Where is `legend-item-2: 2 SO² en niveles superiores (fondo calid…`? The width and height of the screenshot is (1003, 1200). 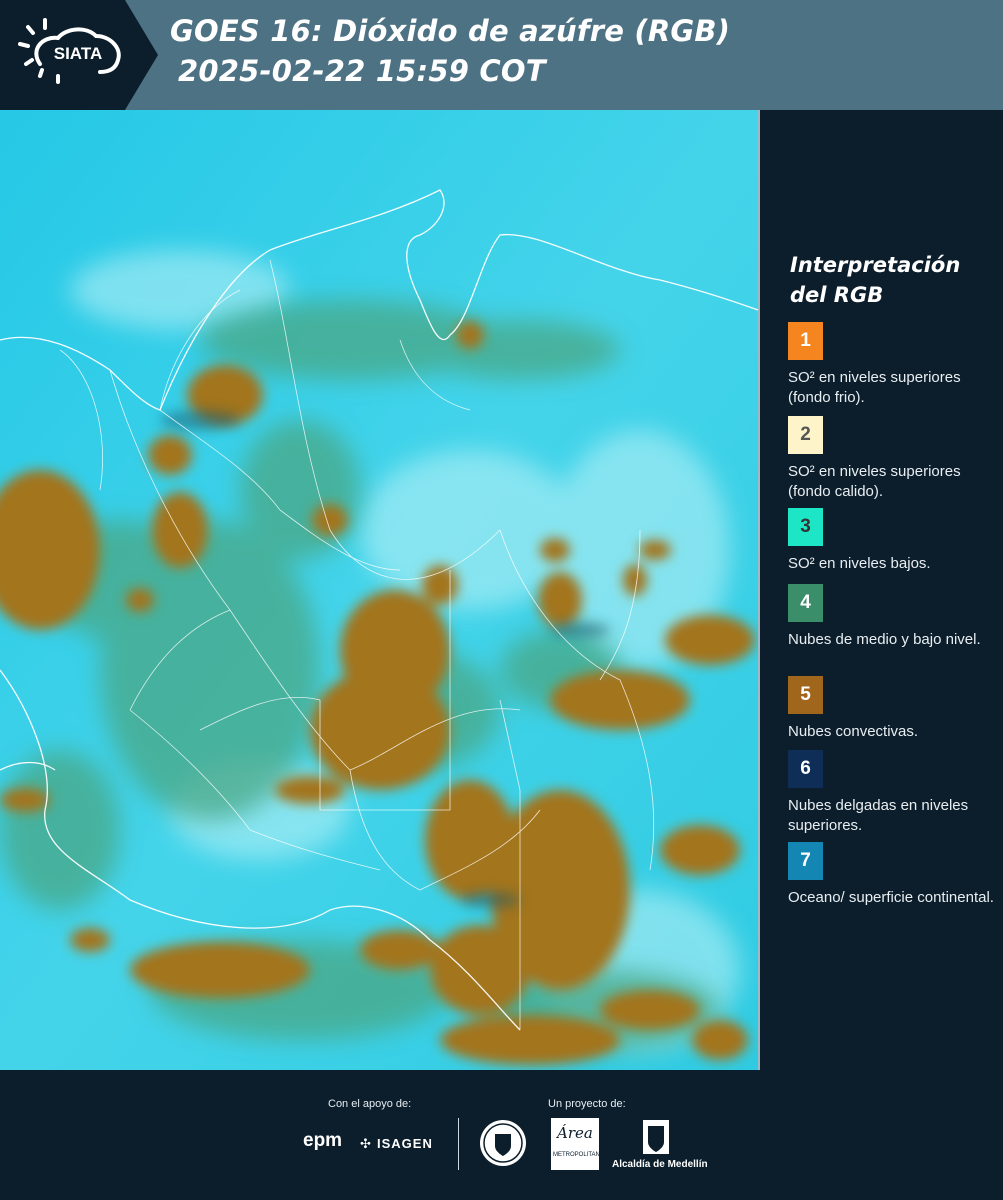
legend-item-2: 2 SO² en niveles superiores (fondo calid… is located at coordinates (893, 459).